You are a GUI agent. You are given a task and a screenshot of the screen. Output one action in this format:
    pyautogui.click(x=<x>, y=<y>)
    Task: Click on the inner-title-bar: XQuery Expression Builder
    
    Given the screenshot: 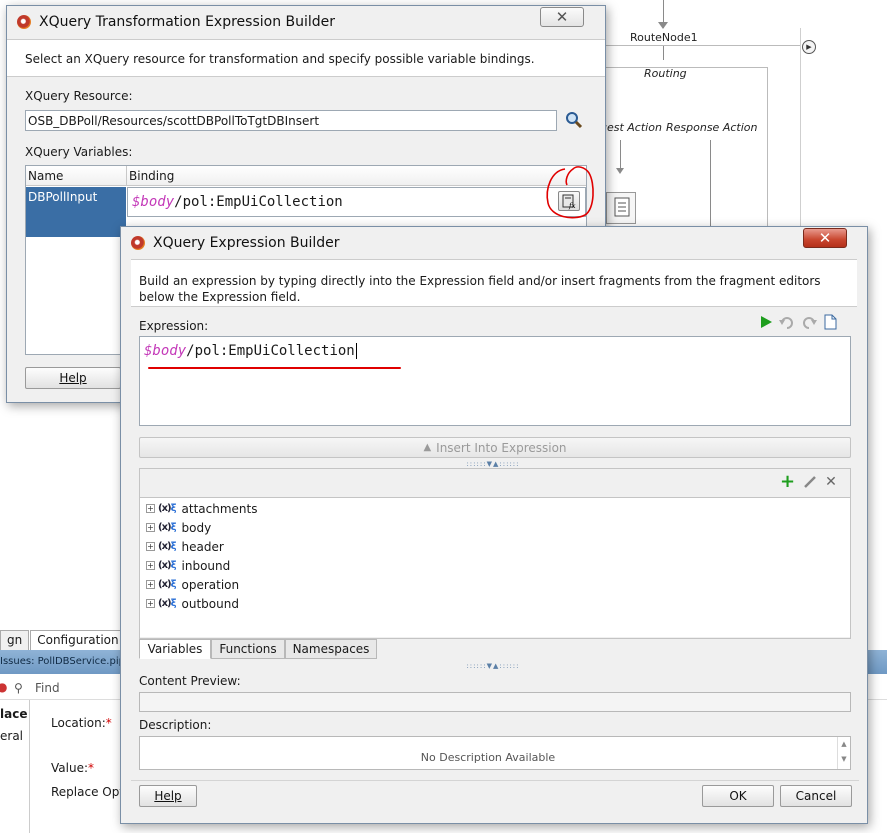 What is the action you would take?
    pyautogui.click(x=494, y=243)
    